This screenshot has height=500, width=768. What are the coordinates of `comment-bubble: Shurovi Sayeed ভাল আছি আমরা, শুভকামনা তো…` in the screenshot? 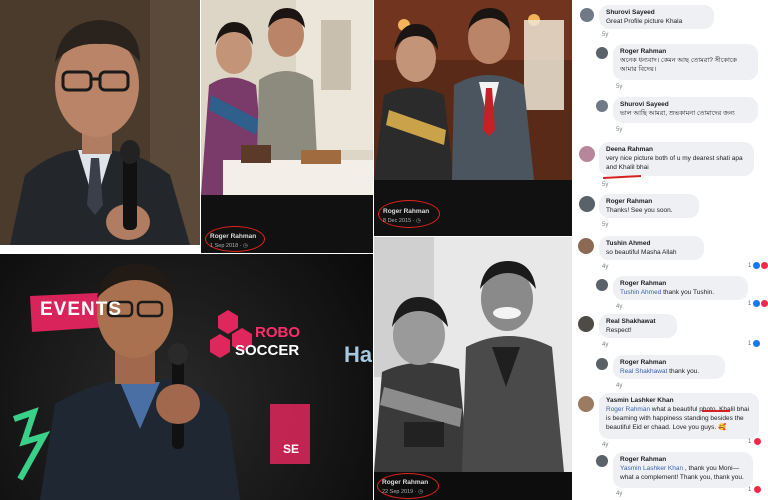 It's located at (685, 110).